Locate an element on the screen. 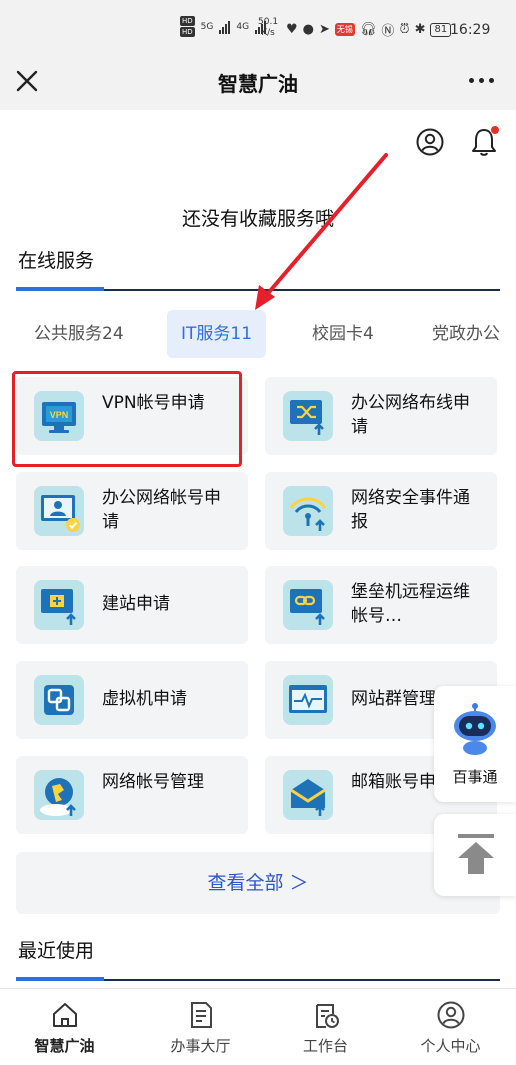  status-icons: ♥ ● ➤ 无锡 🎧︎ Ⓝ ⏰︎ ✱ 81 is located at coordinates (369, 29).